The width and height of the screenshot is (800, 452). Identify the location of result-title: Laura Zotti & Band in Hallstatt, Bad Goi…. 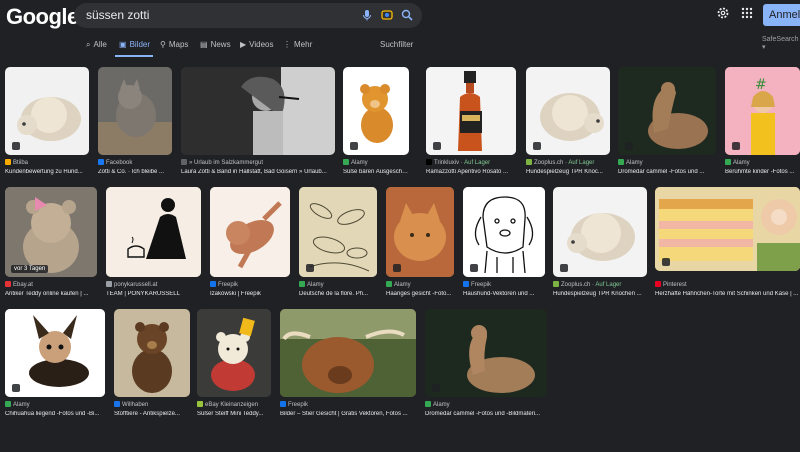
(258, 172).